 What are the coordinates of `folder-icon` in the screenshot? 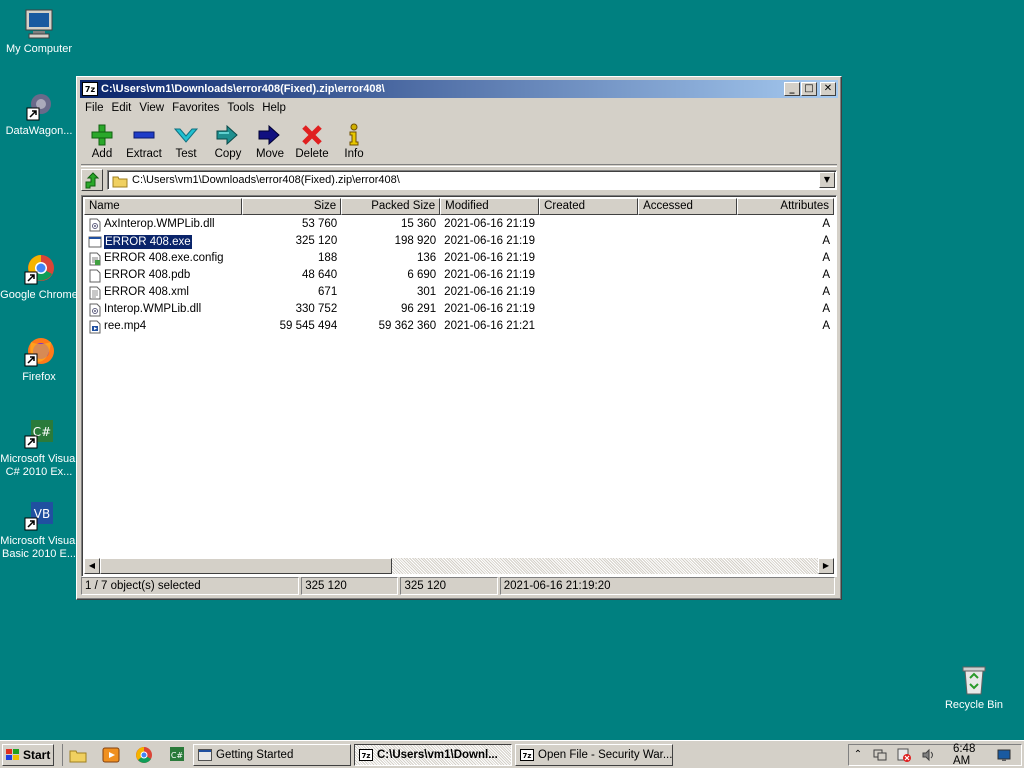 It's located at (120, 181).